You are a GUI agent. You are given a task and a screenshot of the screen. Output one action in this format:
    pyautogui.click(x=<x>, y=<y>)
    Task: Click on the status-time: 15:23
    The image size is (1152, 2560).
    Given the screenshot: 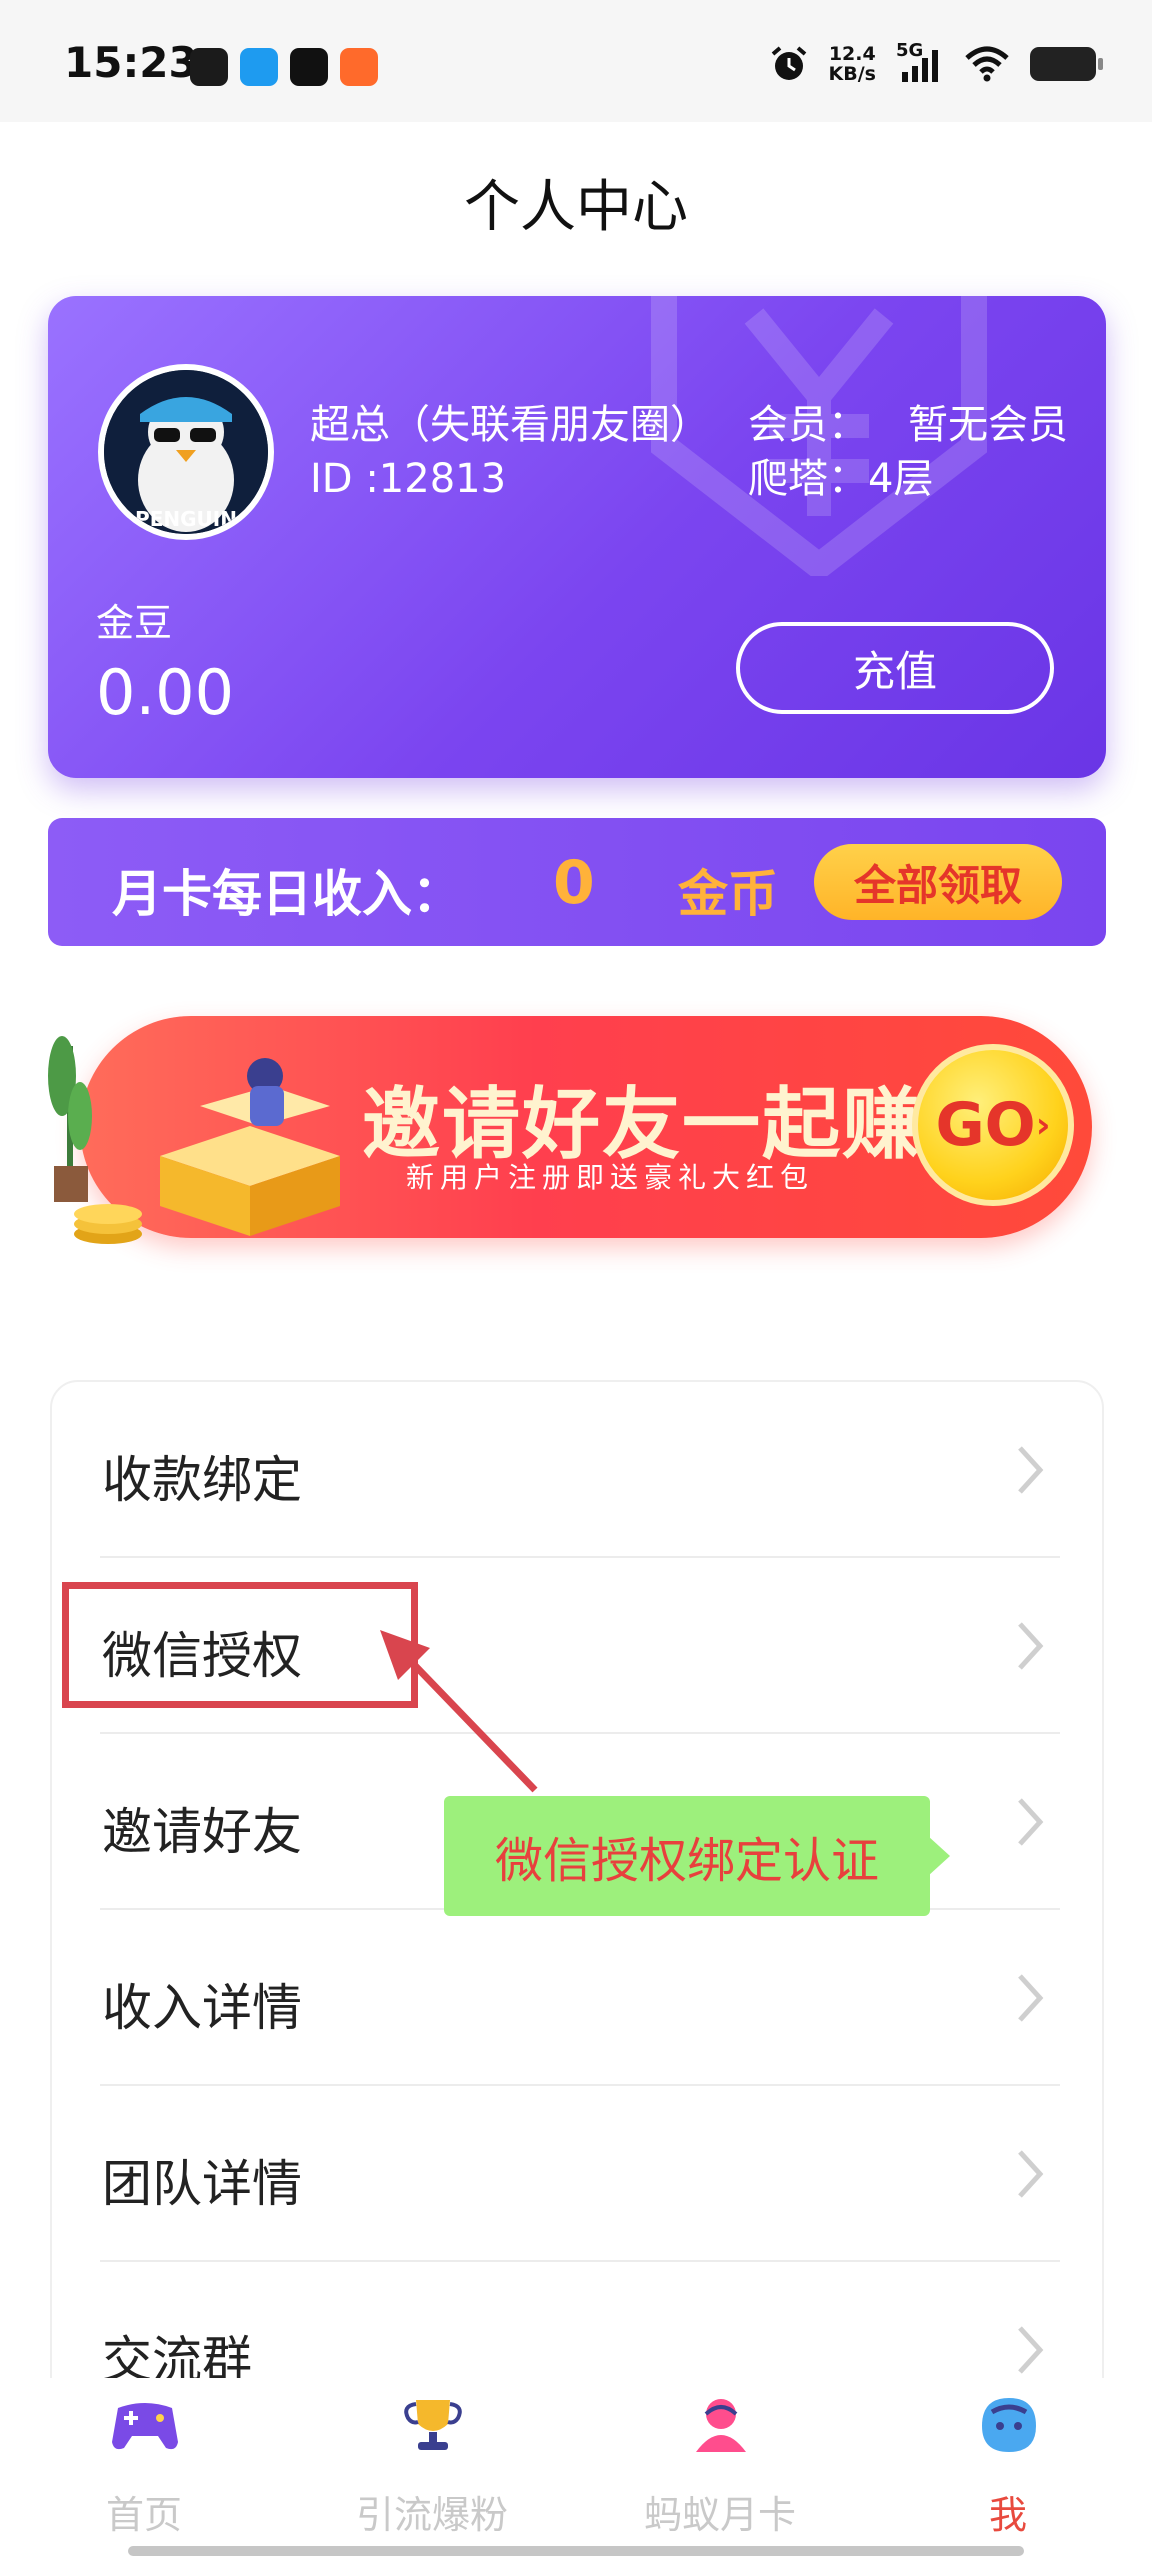 What is the action you would take?
    pyautogui.click(x=131, y=62)
    